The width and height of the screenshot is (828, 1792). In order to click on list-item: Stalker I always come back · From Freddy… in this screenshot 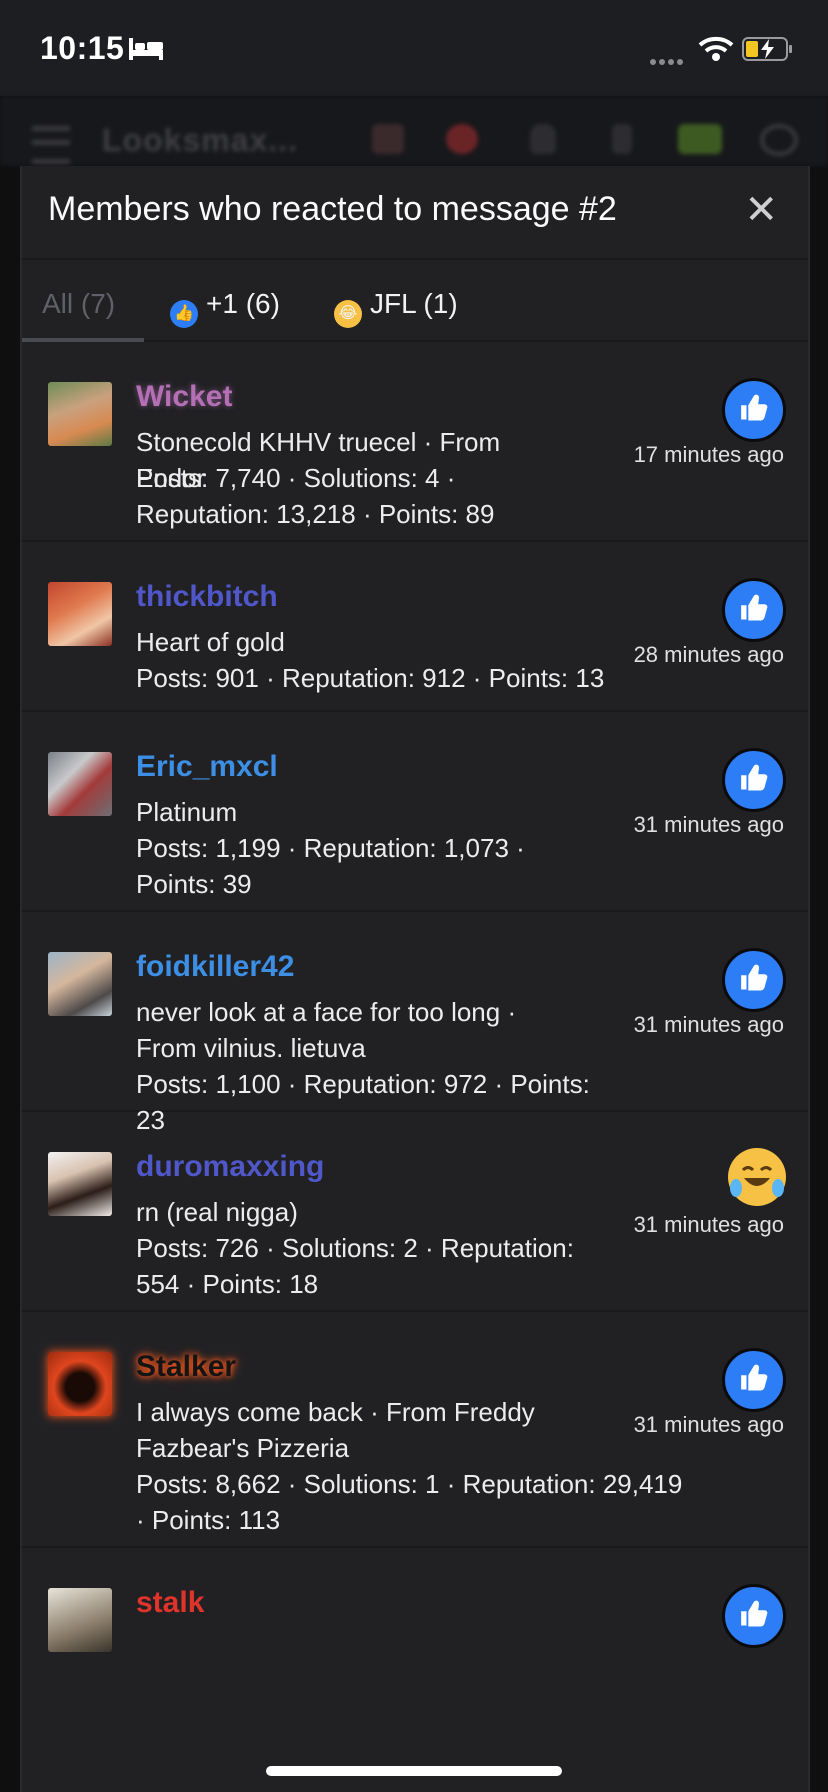, I will do `click(415, 1430)`.